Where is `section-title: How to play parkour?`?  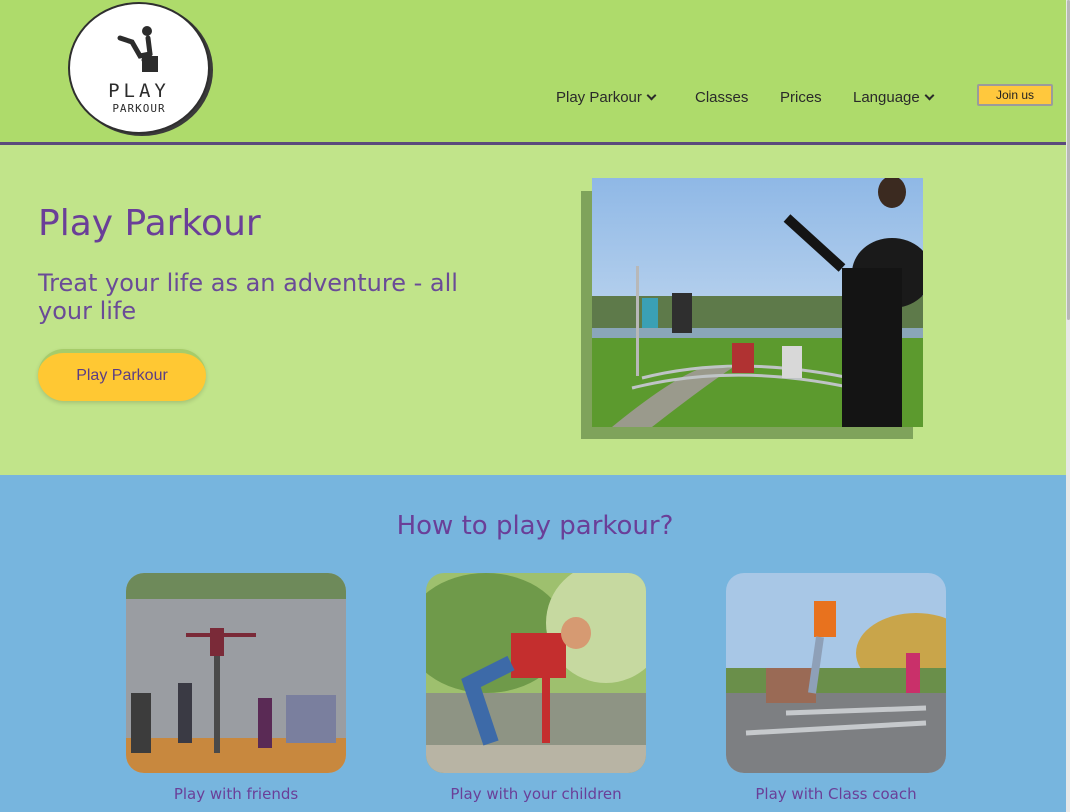
section-title: How to play parkour? is located at coordinates (535, 526).